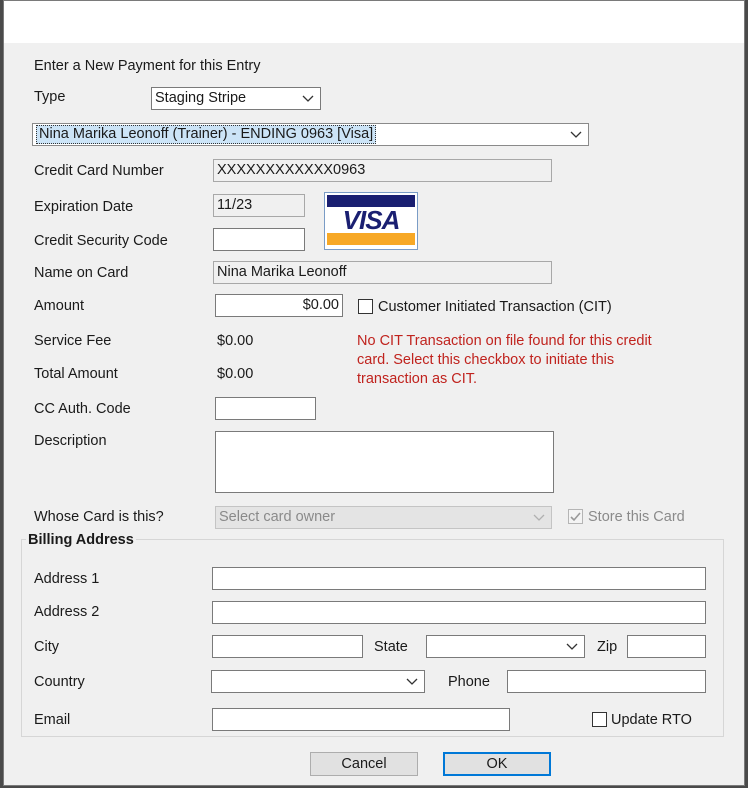 Image resolution: width=748 pixels, height=788 pixels. Describe the element at coordinates (287, 646) in the screenshot. I see `city-input` at that location.